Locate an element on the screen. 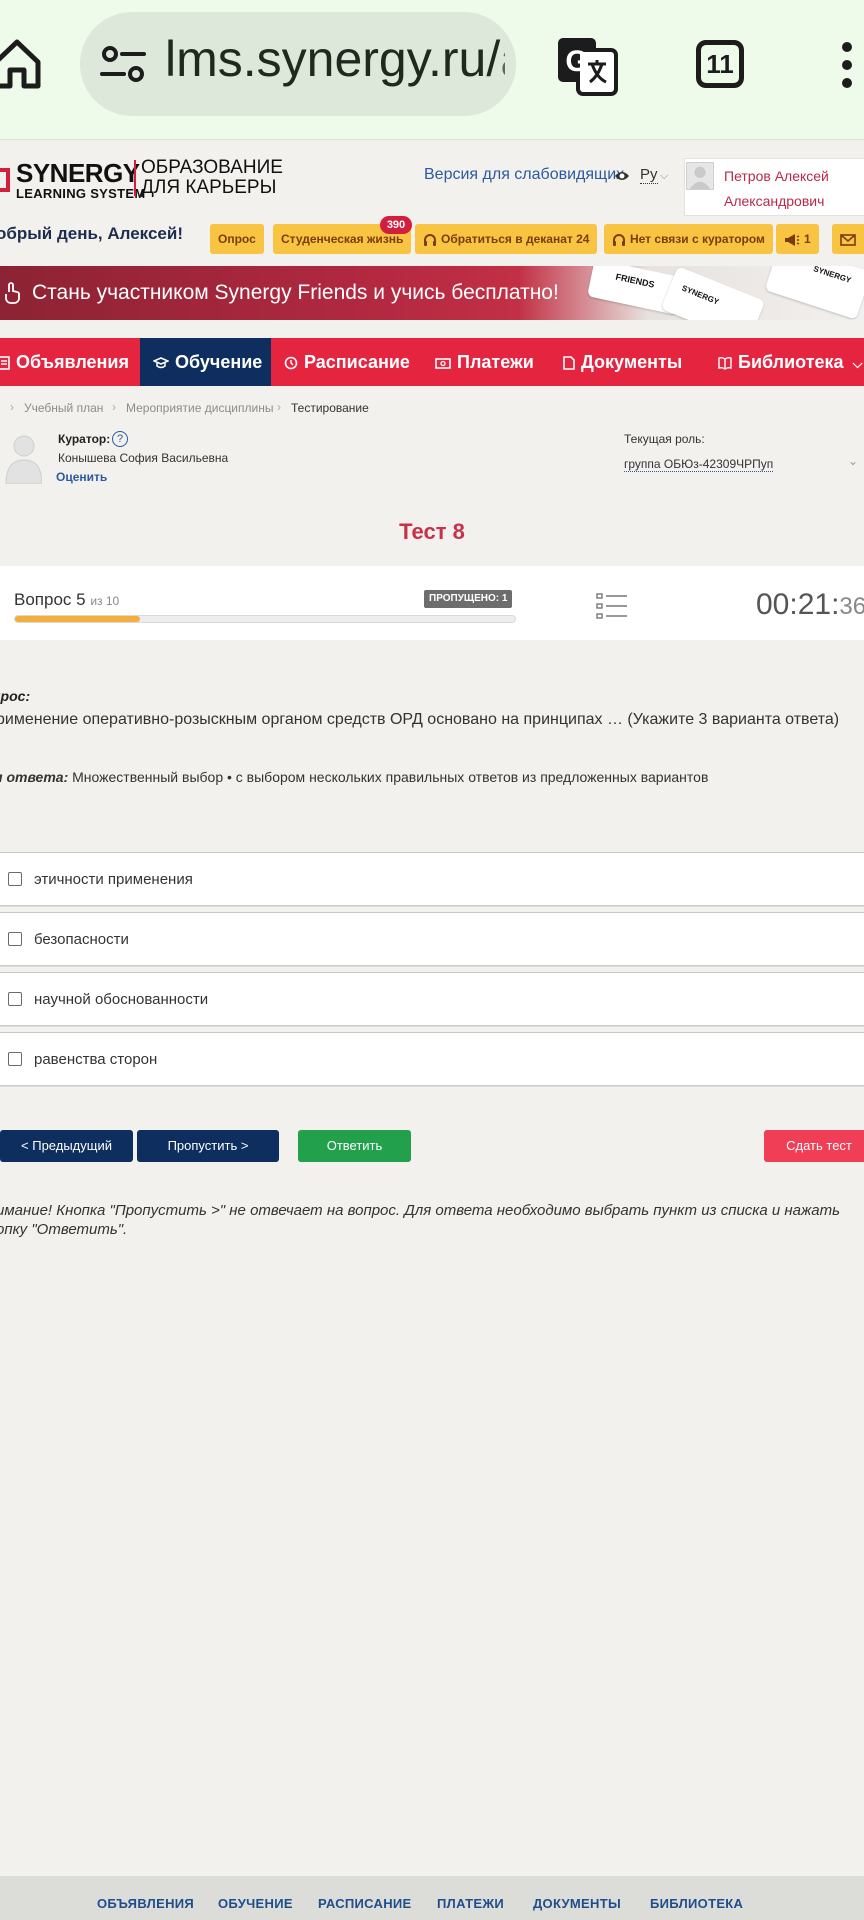  footer-link-schedule: РАСПИСАНИЕ is located at coordinates (365, 1903).